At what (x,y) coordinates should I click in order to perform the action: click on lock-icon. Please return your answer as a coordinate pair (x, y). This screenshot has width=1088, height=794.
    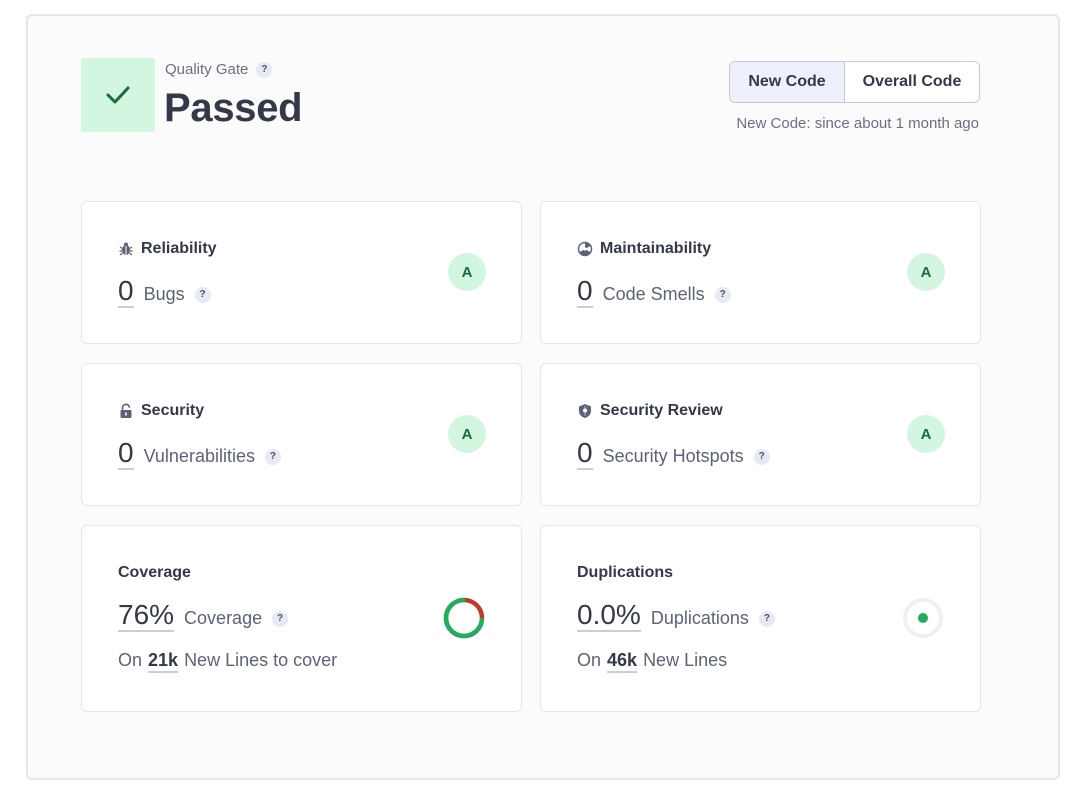
    Looking at the image, I should click on (126, 410).